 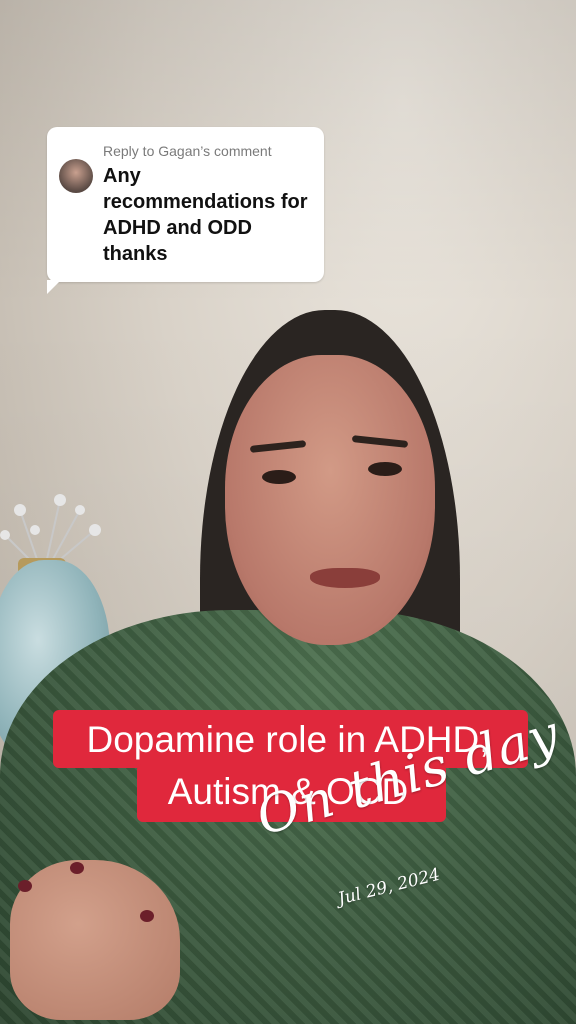 I want to click on left-eye, so click(x=279, y=477).